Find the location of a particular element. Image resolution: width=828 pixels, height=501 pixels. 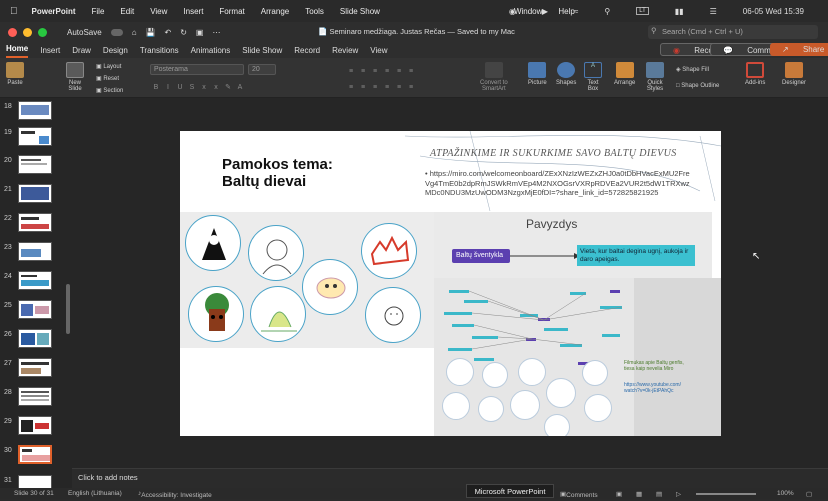

tab-view: View is located at coordinates (378, 52).